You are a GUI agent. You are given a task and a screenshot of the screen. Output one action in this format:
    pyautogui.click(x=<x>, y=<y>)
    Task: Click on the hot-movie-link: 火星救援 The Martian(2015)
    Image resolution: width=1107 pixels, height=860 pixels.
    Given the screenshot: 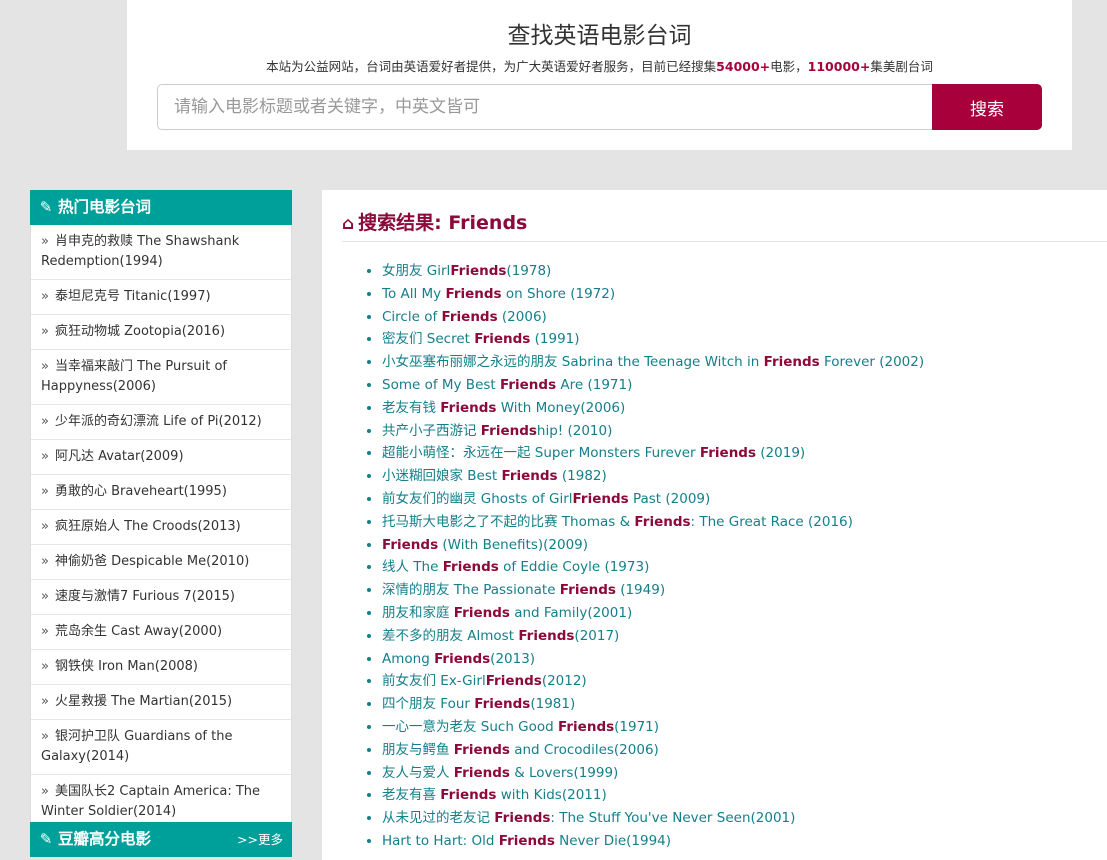 What is the action you would take?
    pyautogui.click(x=143, y=701)
    